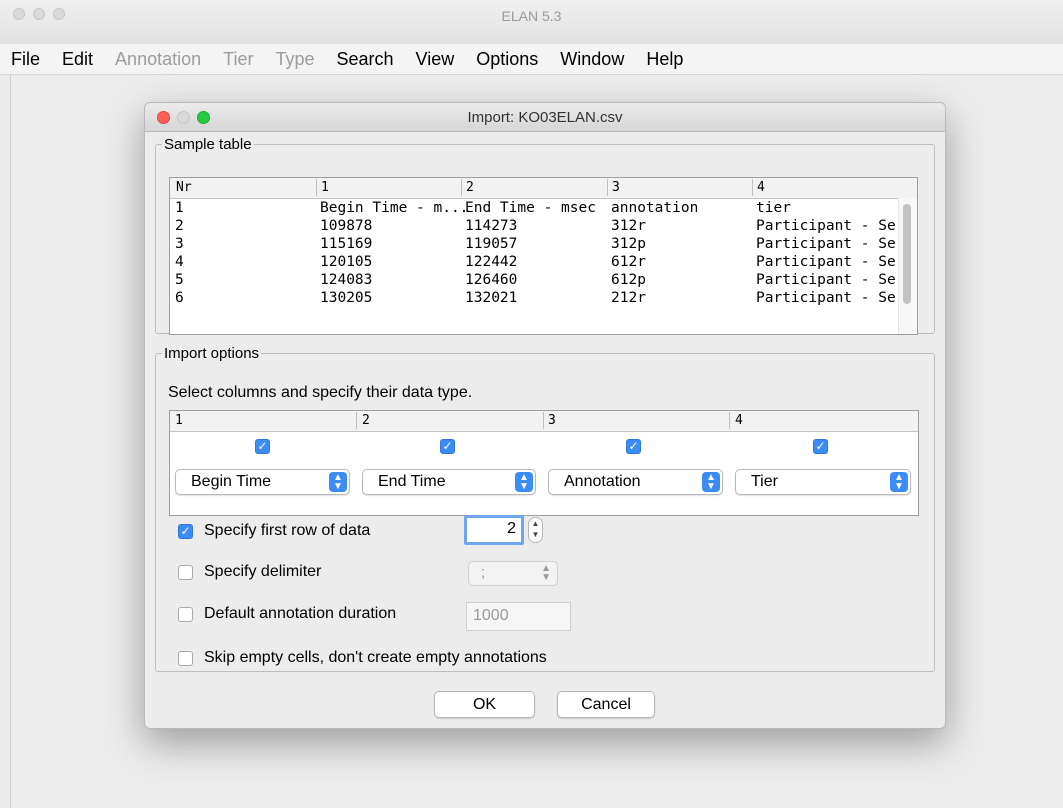  Describe the element at coordinates (616, 187) in the screenshot. I see `column-header-3: 3` at that location.